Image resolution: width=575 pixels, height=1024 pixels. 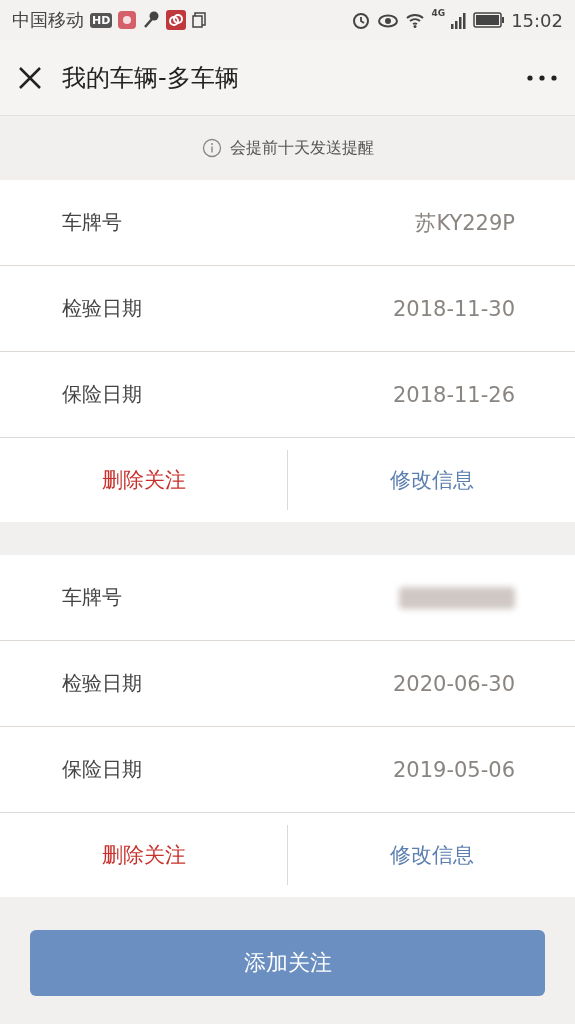 What do you see at coordinates (537, 20) in the screenshot?
I see `clock-time: 15:02` at bounding box center [537, 20].